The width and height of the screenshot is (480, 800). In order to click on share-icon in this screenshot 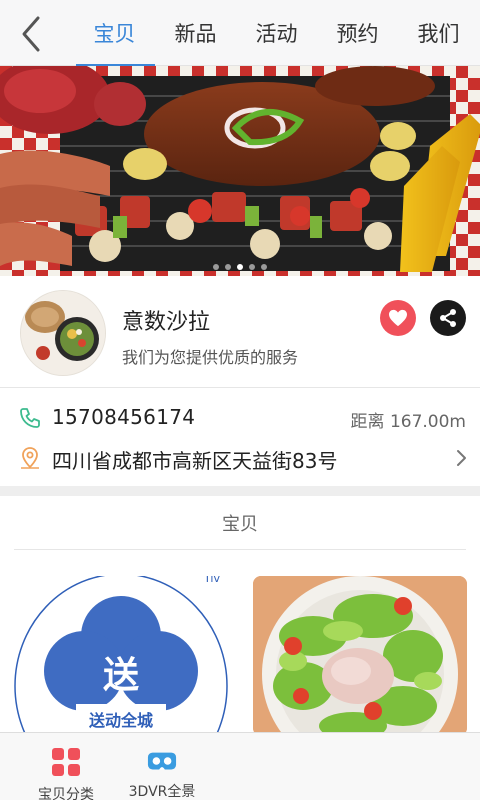, I will do `click(448, 318)`.